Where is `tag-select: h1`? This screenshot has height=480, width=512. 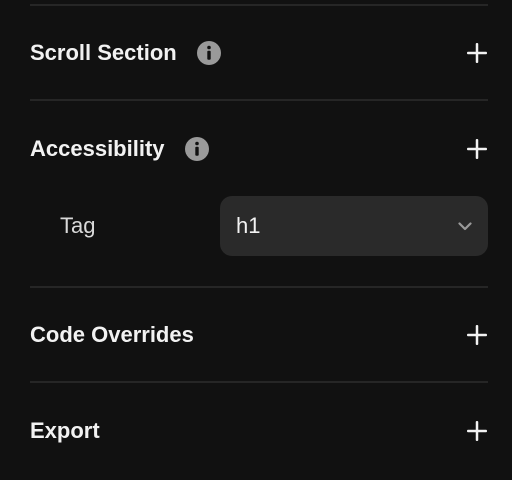
tag-select: h1 is located at coordinates (354, 226).